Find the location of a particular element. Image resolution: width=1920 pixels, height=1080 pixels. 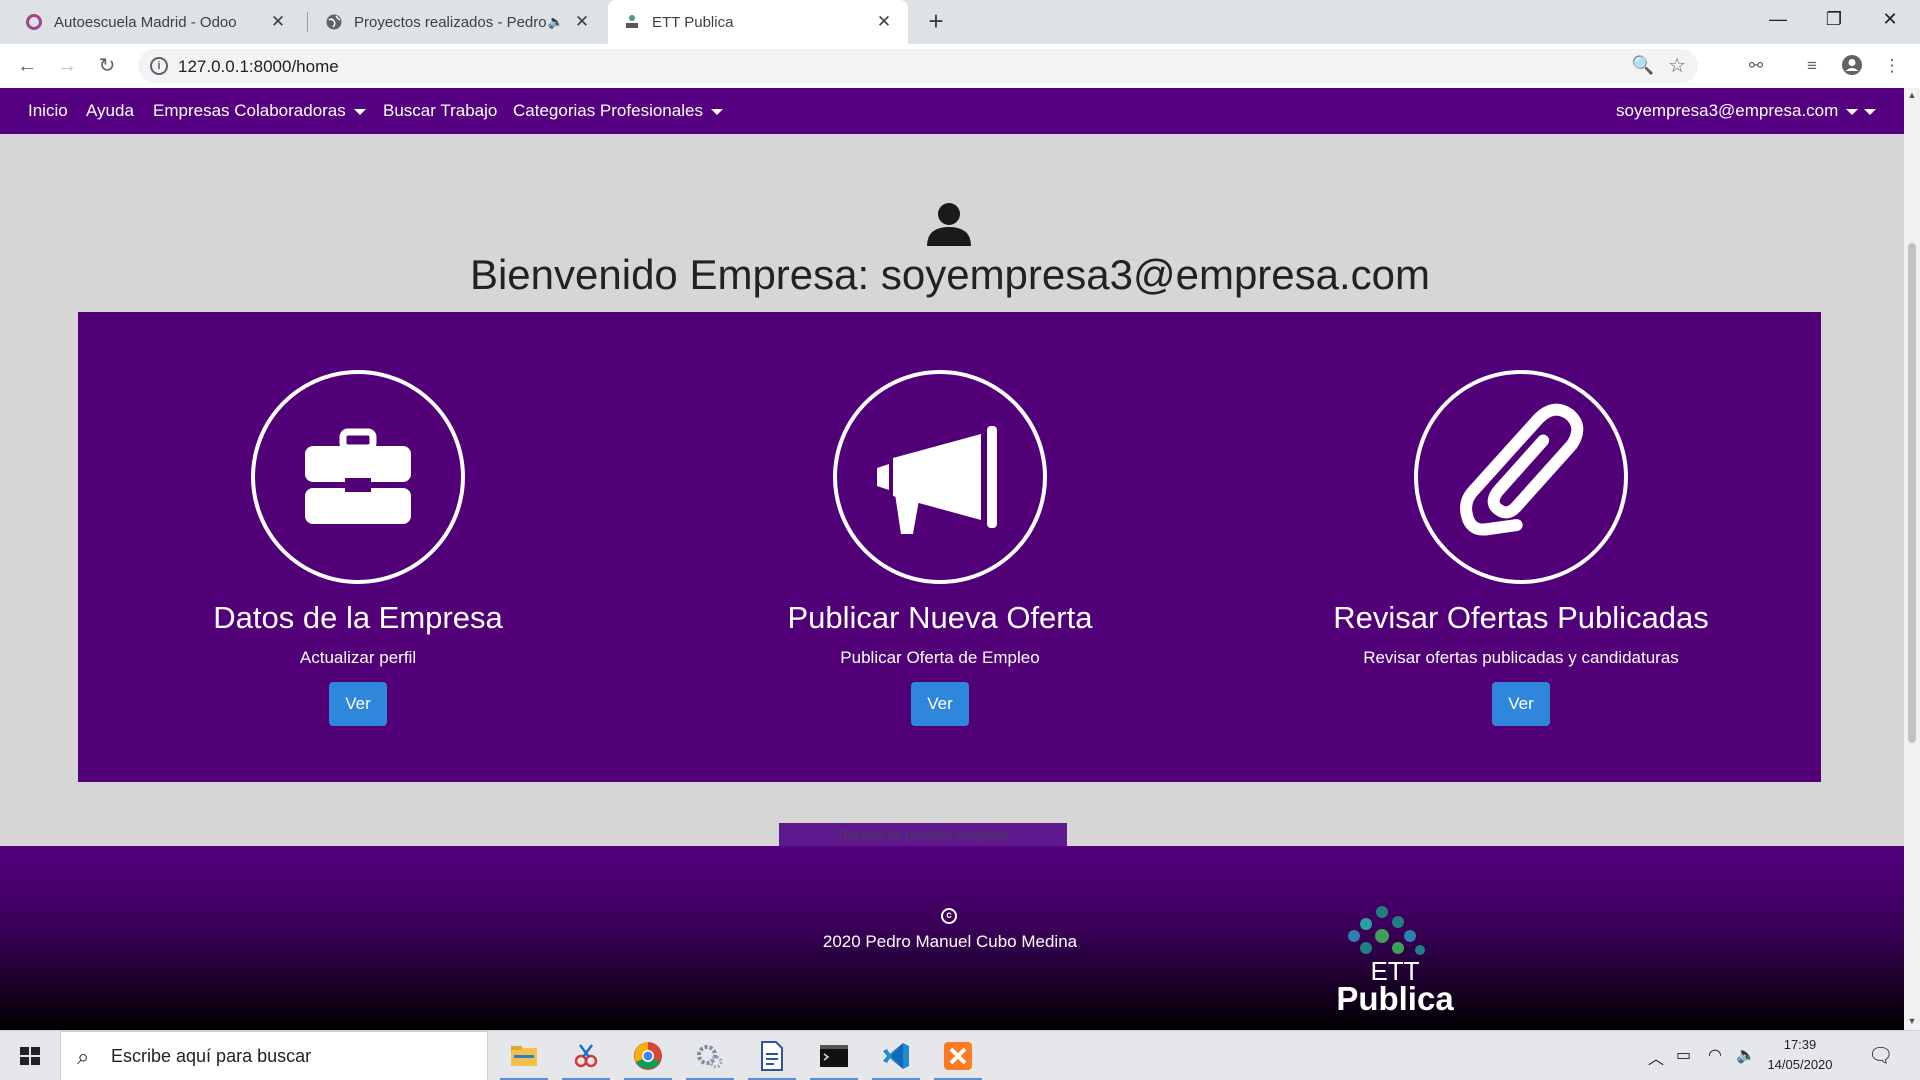

ver-revisar-button: Ver is located at coordinates (1521, 704).